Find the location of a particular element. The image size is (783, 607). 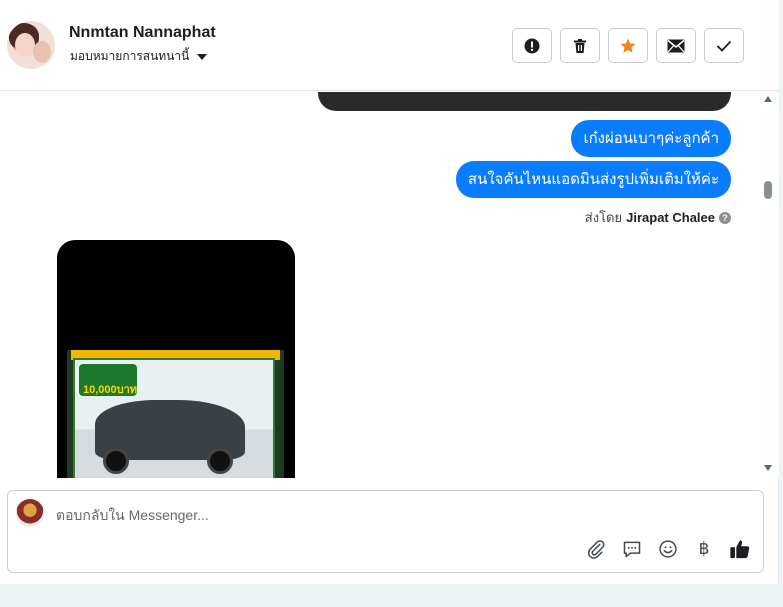

star-icon is located at coordinates (628, 45).